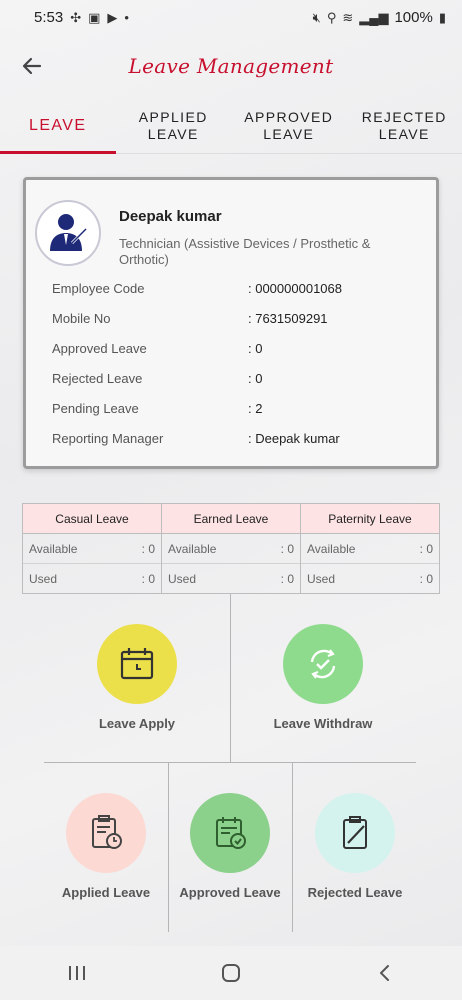 This screenshot has width=462, height=1000. I want to click on tab-approved-leave: APPROVED LEAVE, so click(289, 125).